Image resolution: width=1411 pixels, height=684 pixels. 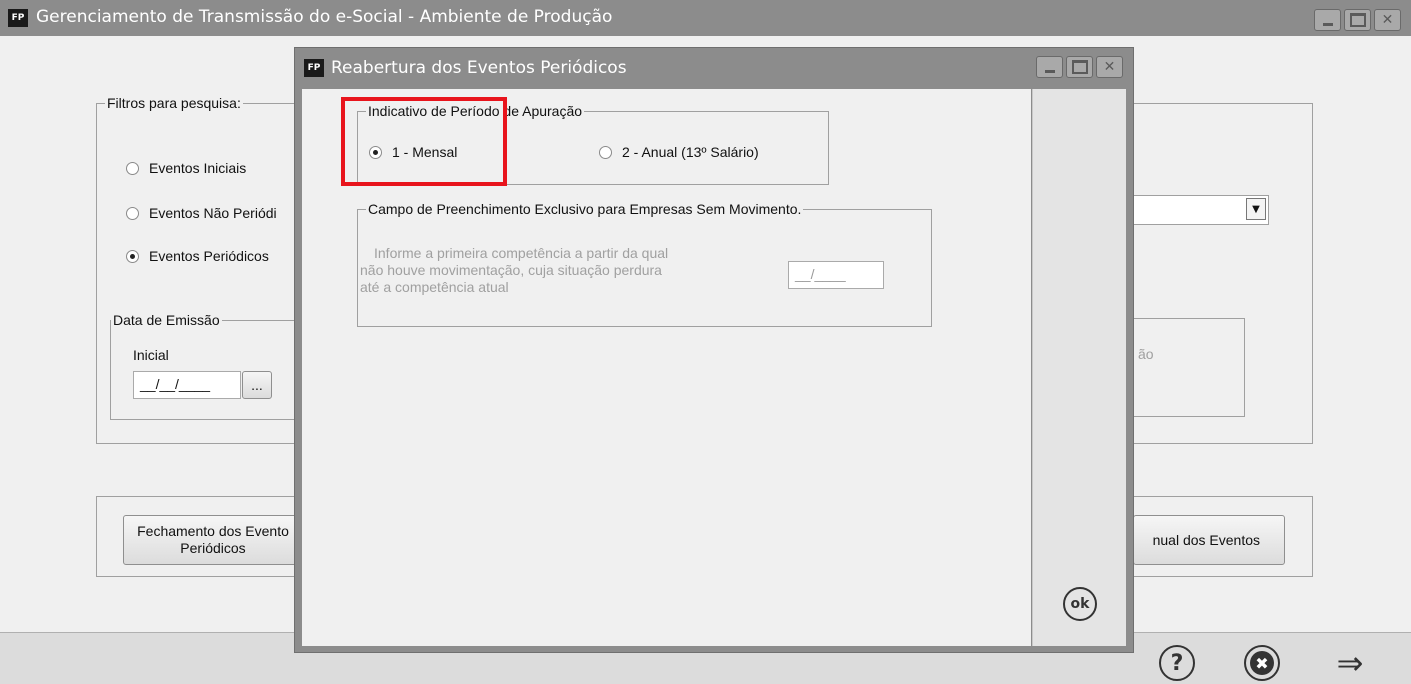 What do you see at coordinates (198, 168) in the screenshot?
I see `filter-option-label: Eventos Iniciais` at bounding box center [198, 168].